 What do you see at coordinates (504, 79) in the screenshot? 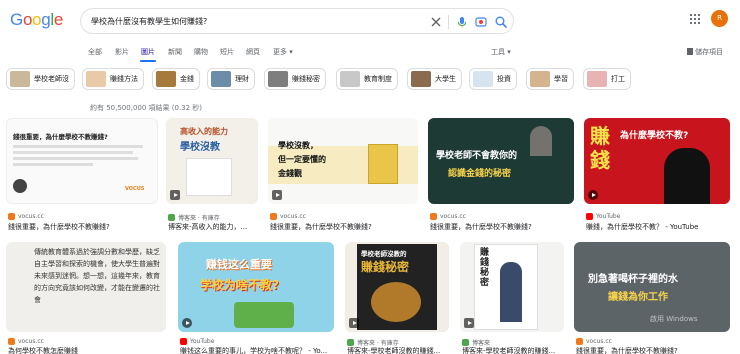
I see `chip-label: 投資` at bounding box center [504, 79].